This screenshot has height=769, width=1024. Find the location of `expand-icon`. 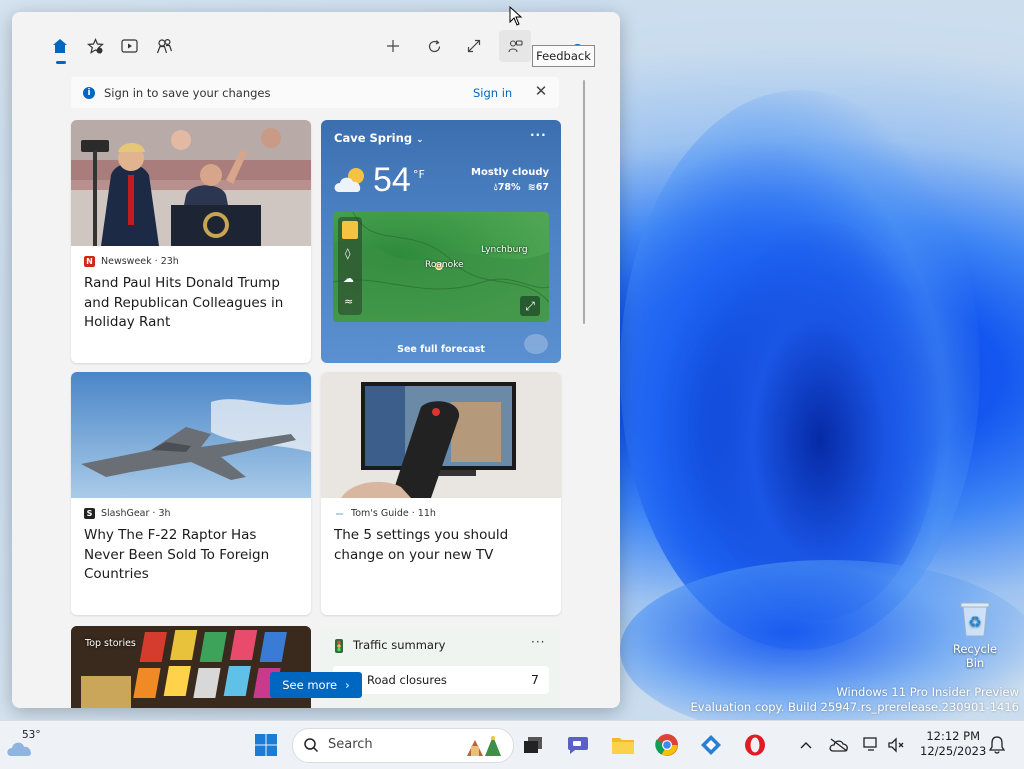

expand-icon is located at coordinates (474, 46).